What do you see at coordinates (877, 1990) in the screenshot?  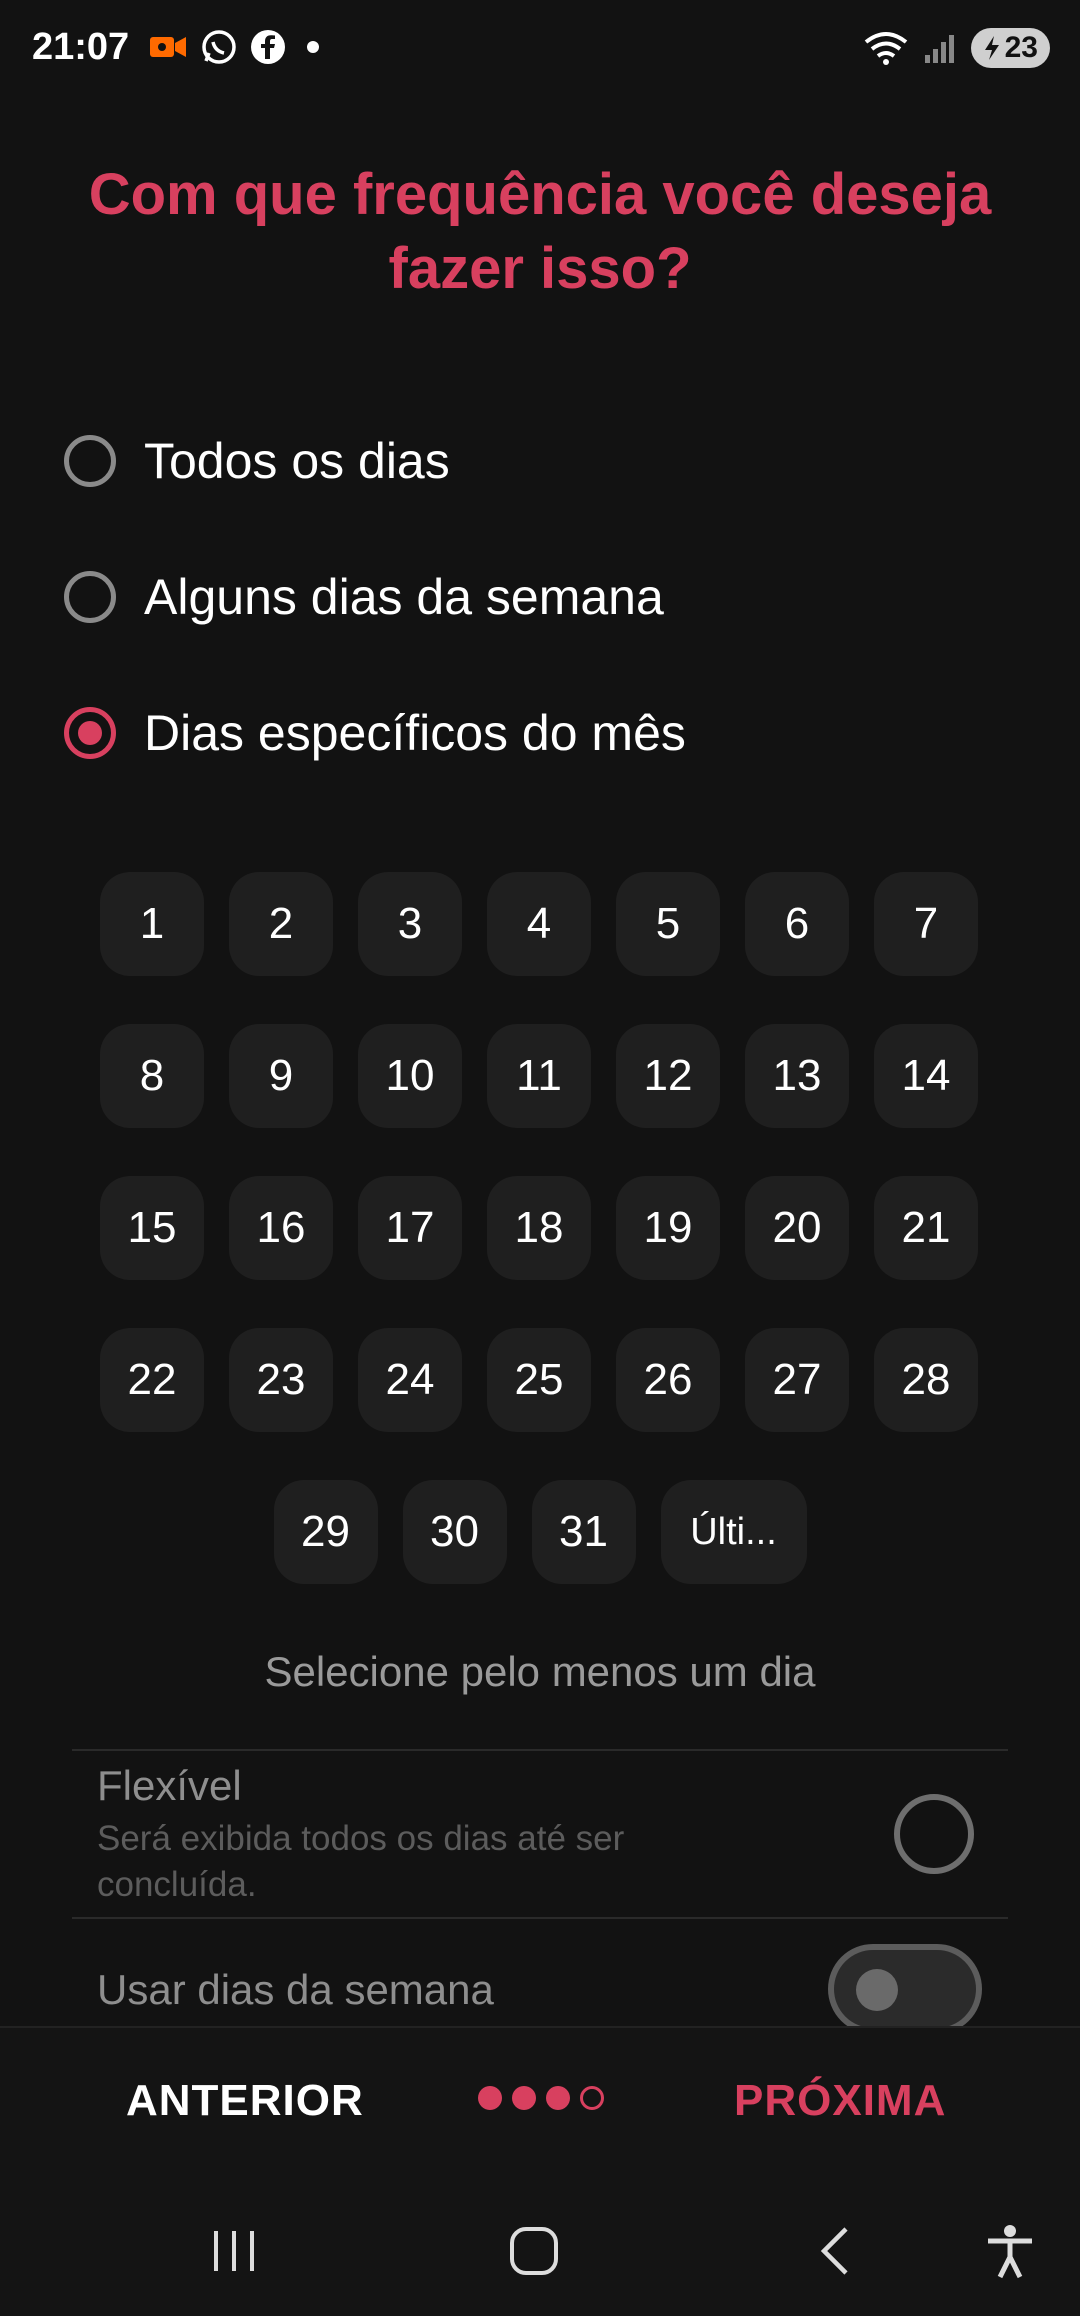 I see `toggle-knob` at bounding box center [877, 1990].